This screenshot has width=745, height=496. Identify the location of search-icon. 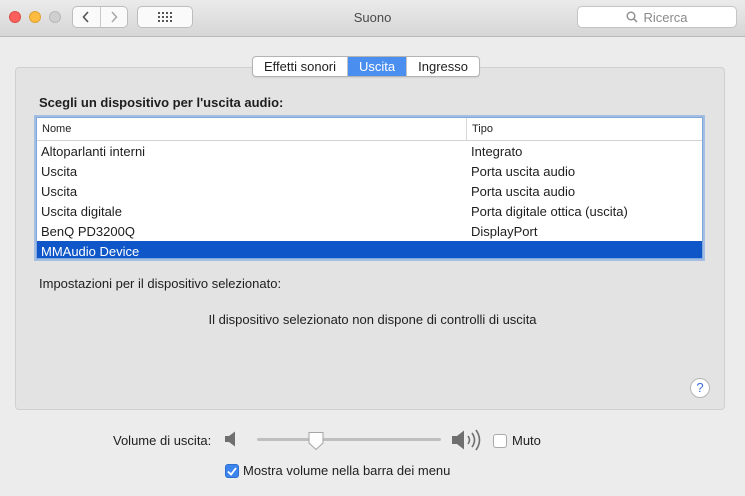
(632, 17).